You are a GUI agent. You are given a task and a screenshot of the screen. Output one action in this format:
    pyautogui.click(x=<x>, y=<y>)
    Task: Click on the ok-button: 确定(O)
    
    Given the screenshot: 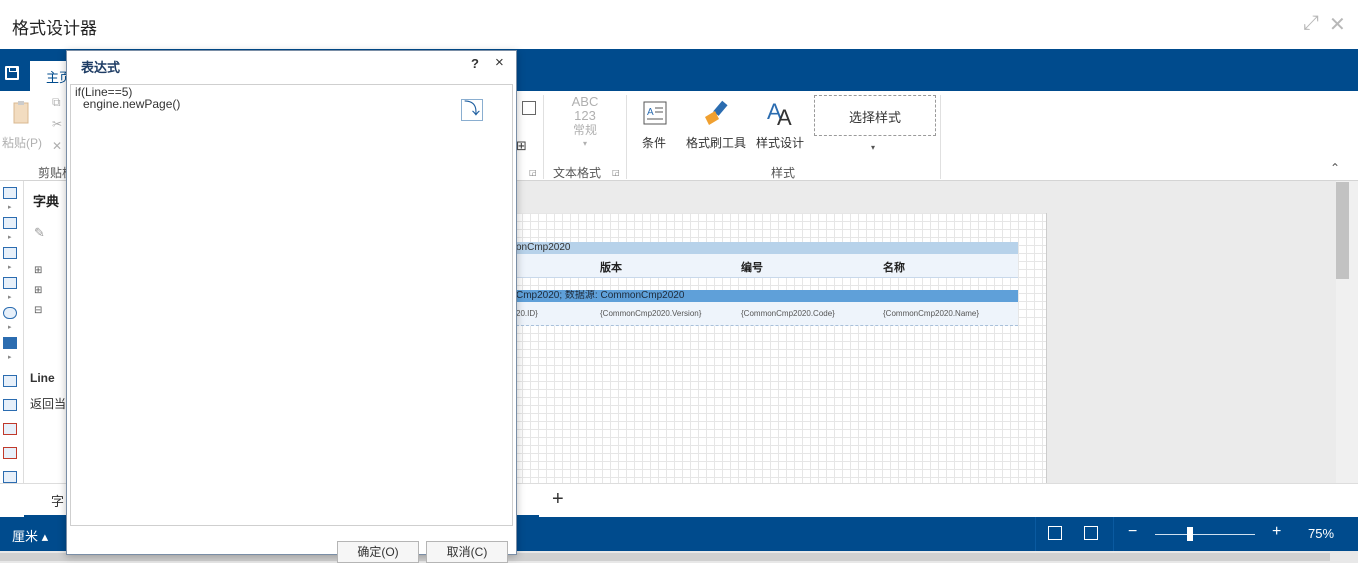 What is the action you would take?
    pyautogui.click(x=378, y=552)
    